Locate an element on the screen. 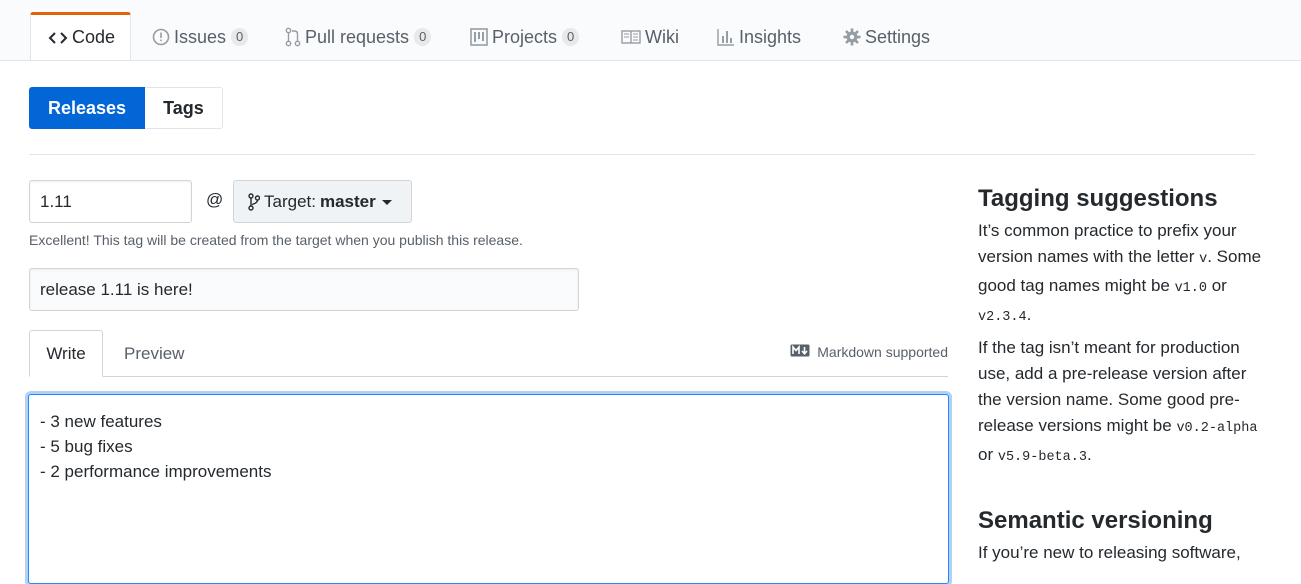 The width and height of the screenshot is (1301, 584). target-branch-button: Target: master is located at coordinates (322, 201).